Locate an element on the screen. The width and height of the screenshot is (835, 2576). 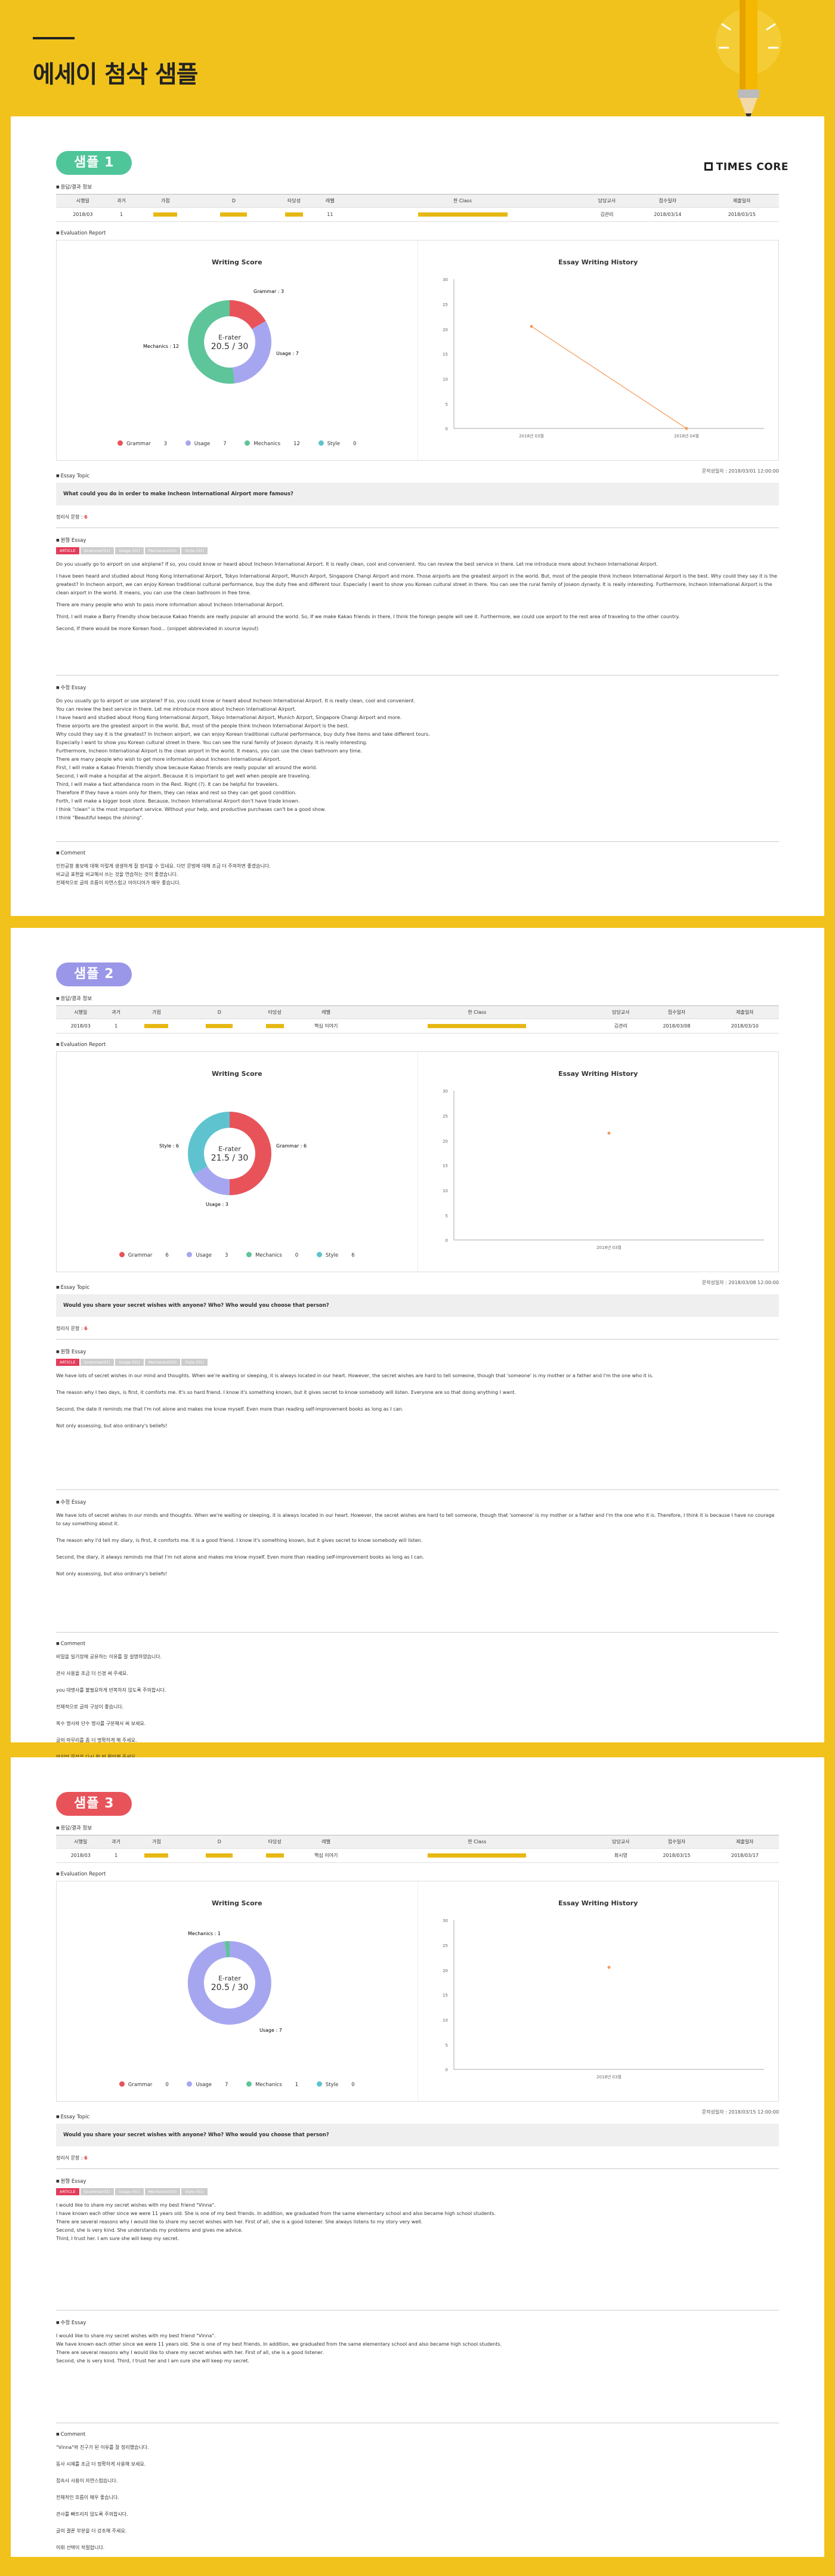
svg-text: 2018년 03월 is located at coordinates (608, 2077).